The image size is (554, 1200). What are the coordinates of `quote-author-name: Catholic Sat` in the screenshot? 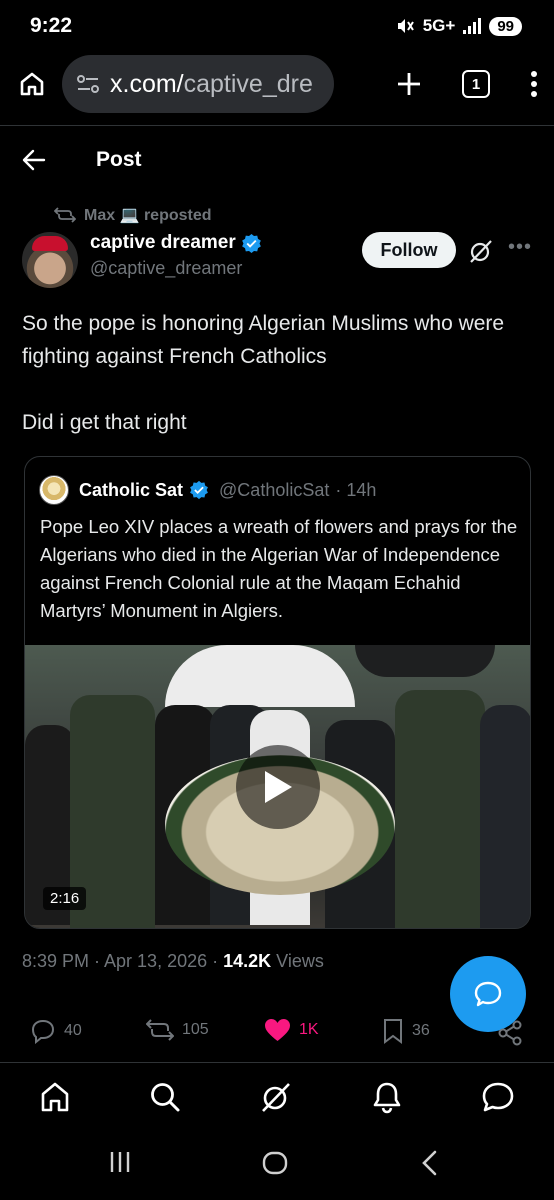 It's located at (131, 489).